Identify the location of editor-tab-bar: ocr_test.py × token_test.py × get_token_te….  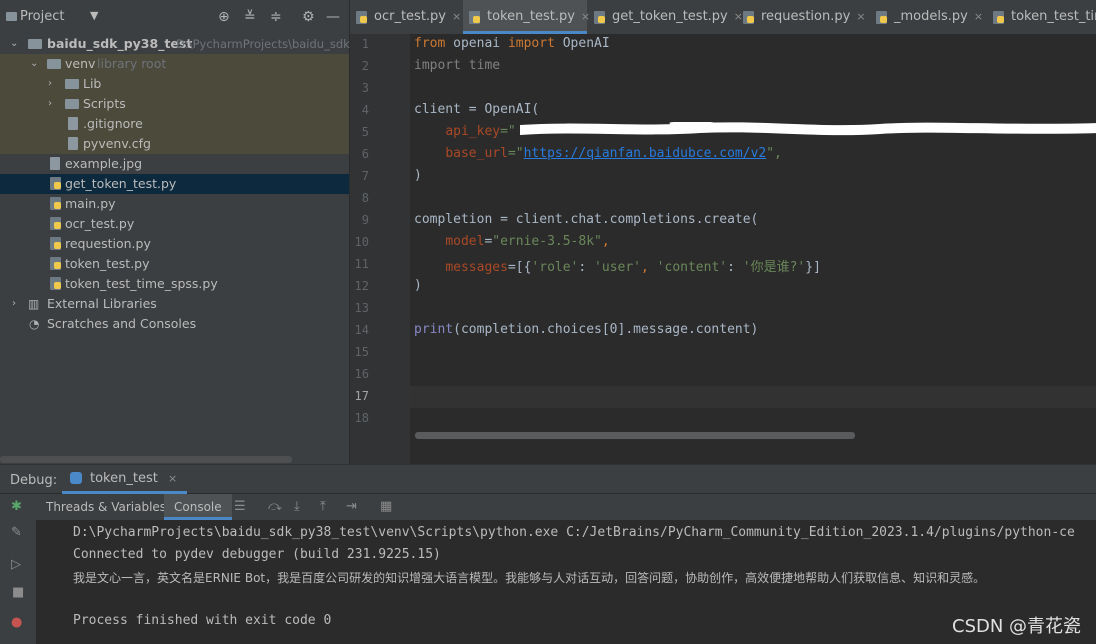
(723, 17).